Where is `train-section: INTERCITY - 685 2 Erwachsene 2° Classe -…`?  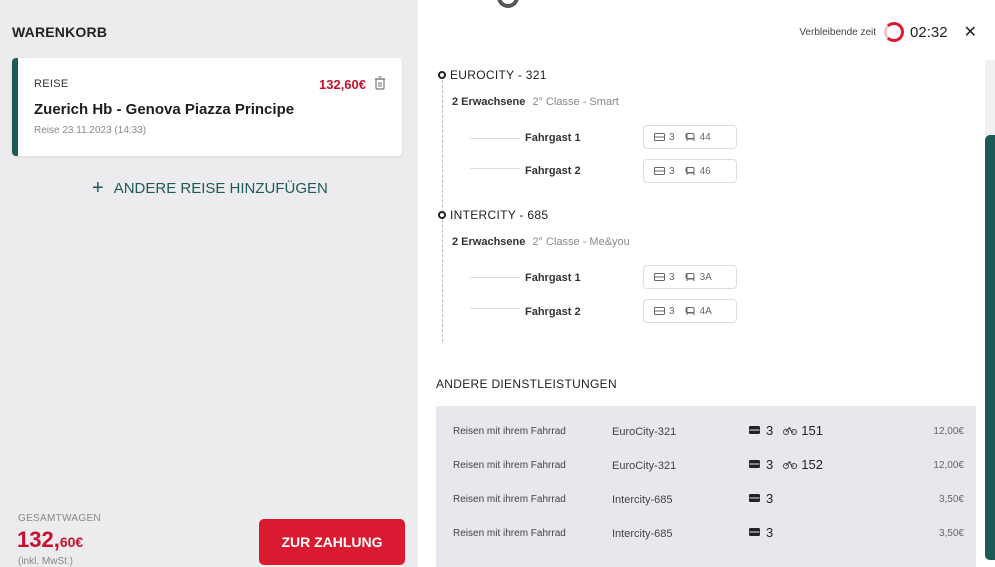 train-section: INTERCITY - 685 2 Erwachsene 2° Classe -… is located at coordinates (534, 228).